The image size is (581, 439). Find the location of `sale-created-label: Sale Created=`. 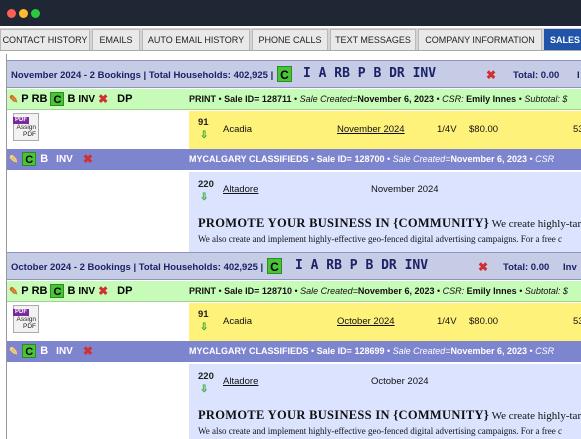

sale-created-label: Sale Created= is located at coordinates (421, 351).